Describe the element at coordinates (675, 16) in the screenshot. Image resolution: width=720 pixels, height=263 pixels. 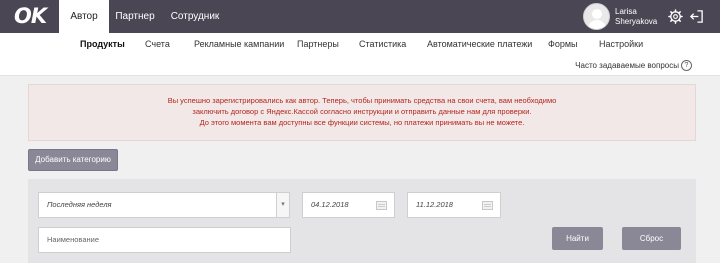
I see `gear-icon` at that location.